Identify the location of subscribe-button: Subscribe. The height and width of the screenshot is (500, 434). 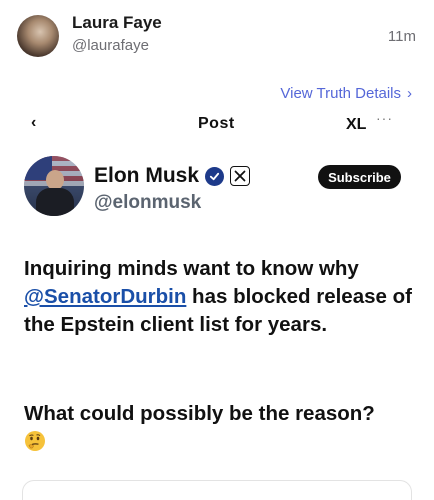
(359, 177).